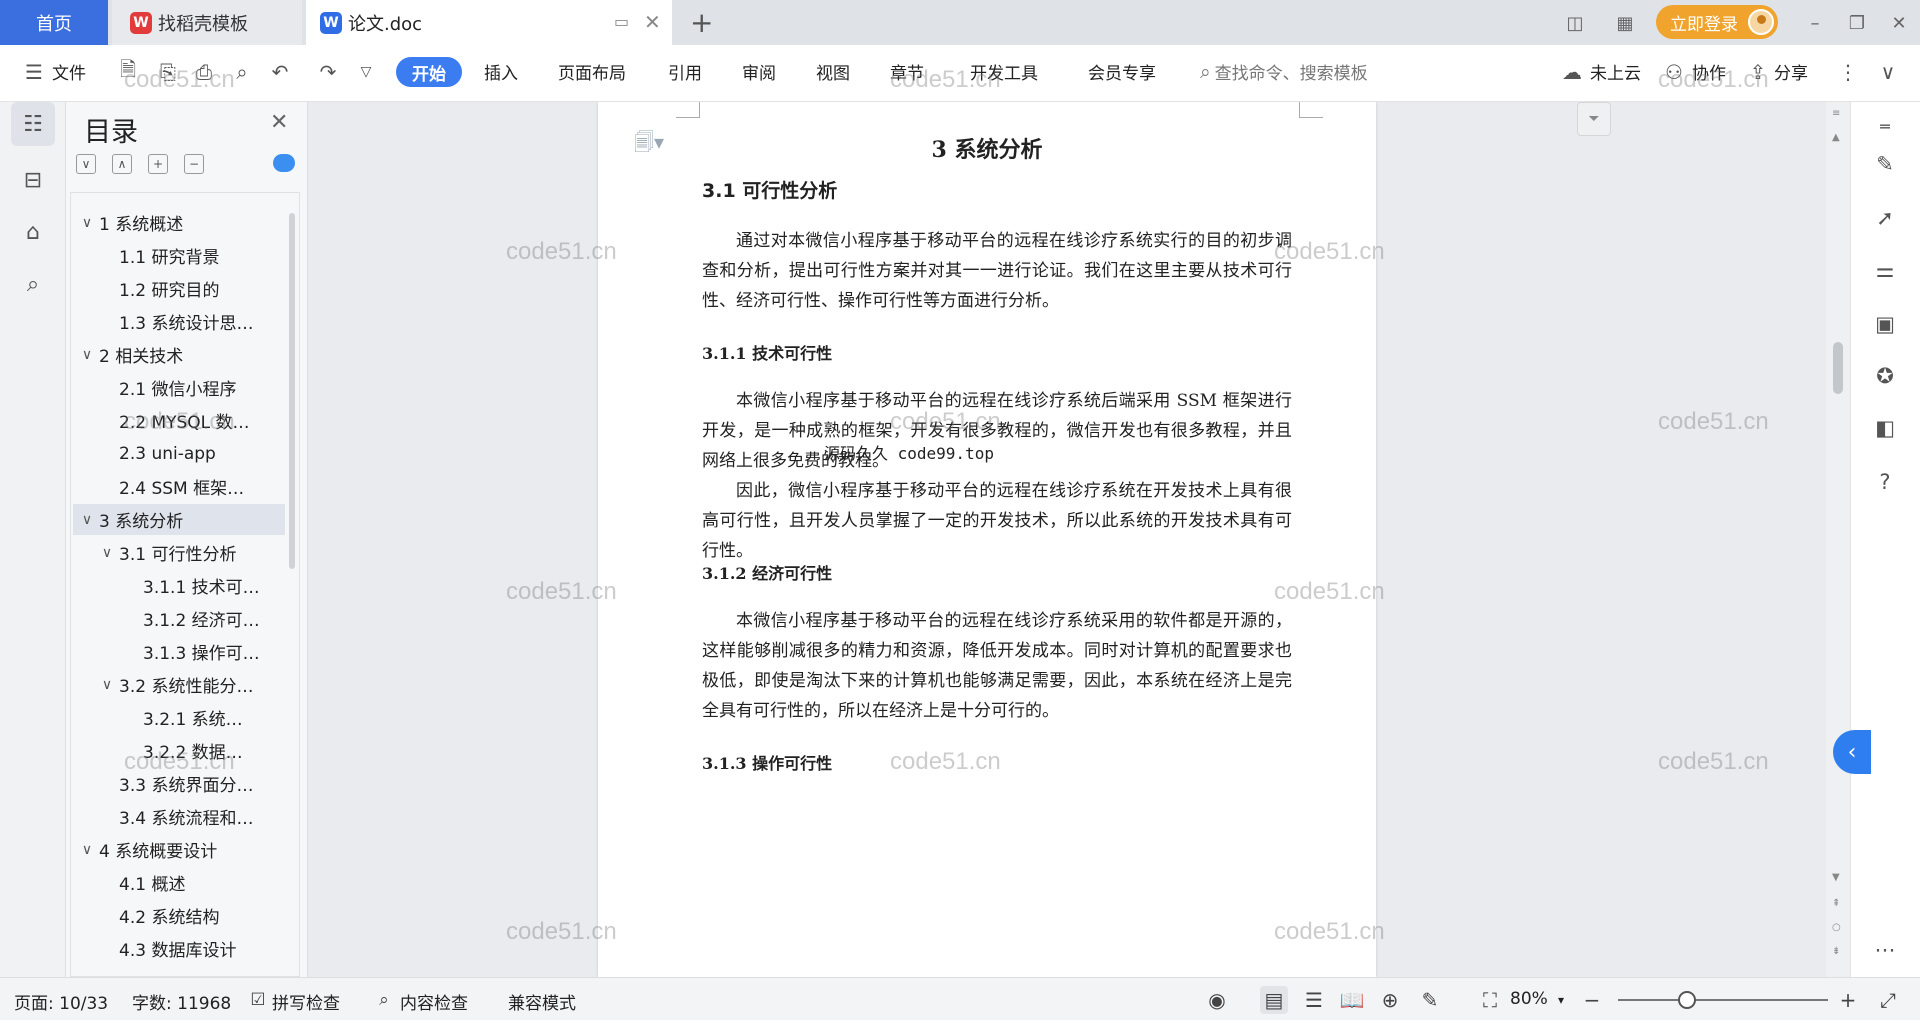 The height and width of the screenshot is (1020, 1920). What do you see at coordinates (306, 1001) in the screenshot?
I see `spell-check-button: 拼写检查` at bounding box center [306, 1001].